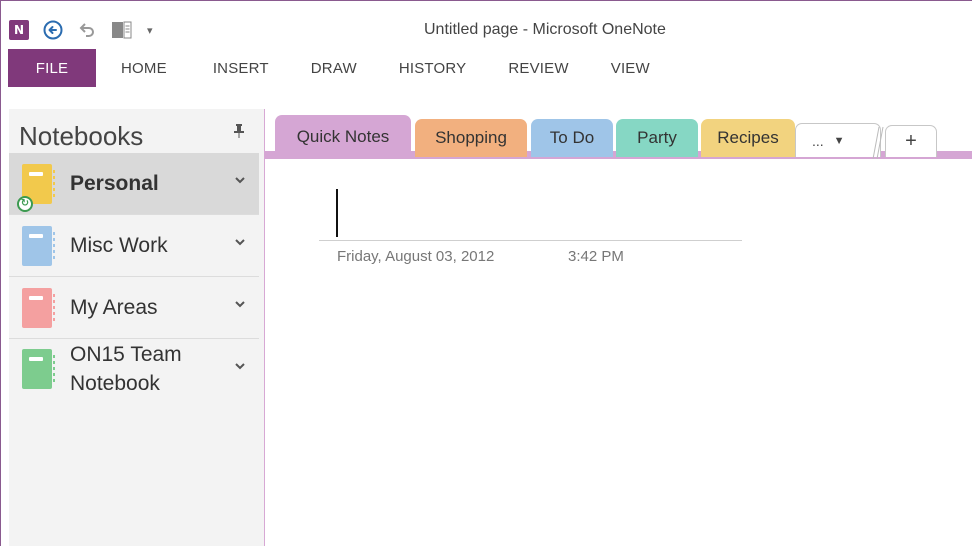  I want to click on title-bar: N ▾ Untitled page - Microsoft OneNote, so click(486, 25).